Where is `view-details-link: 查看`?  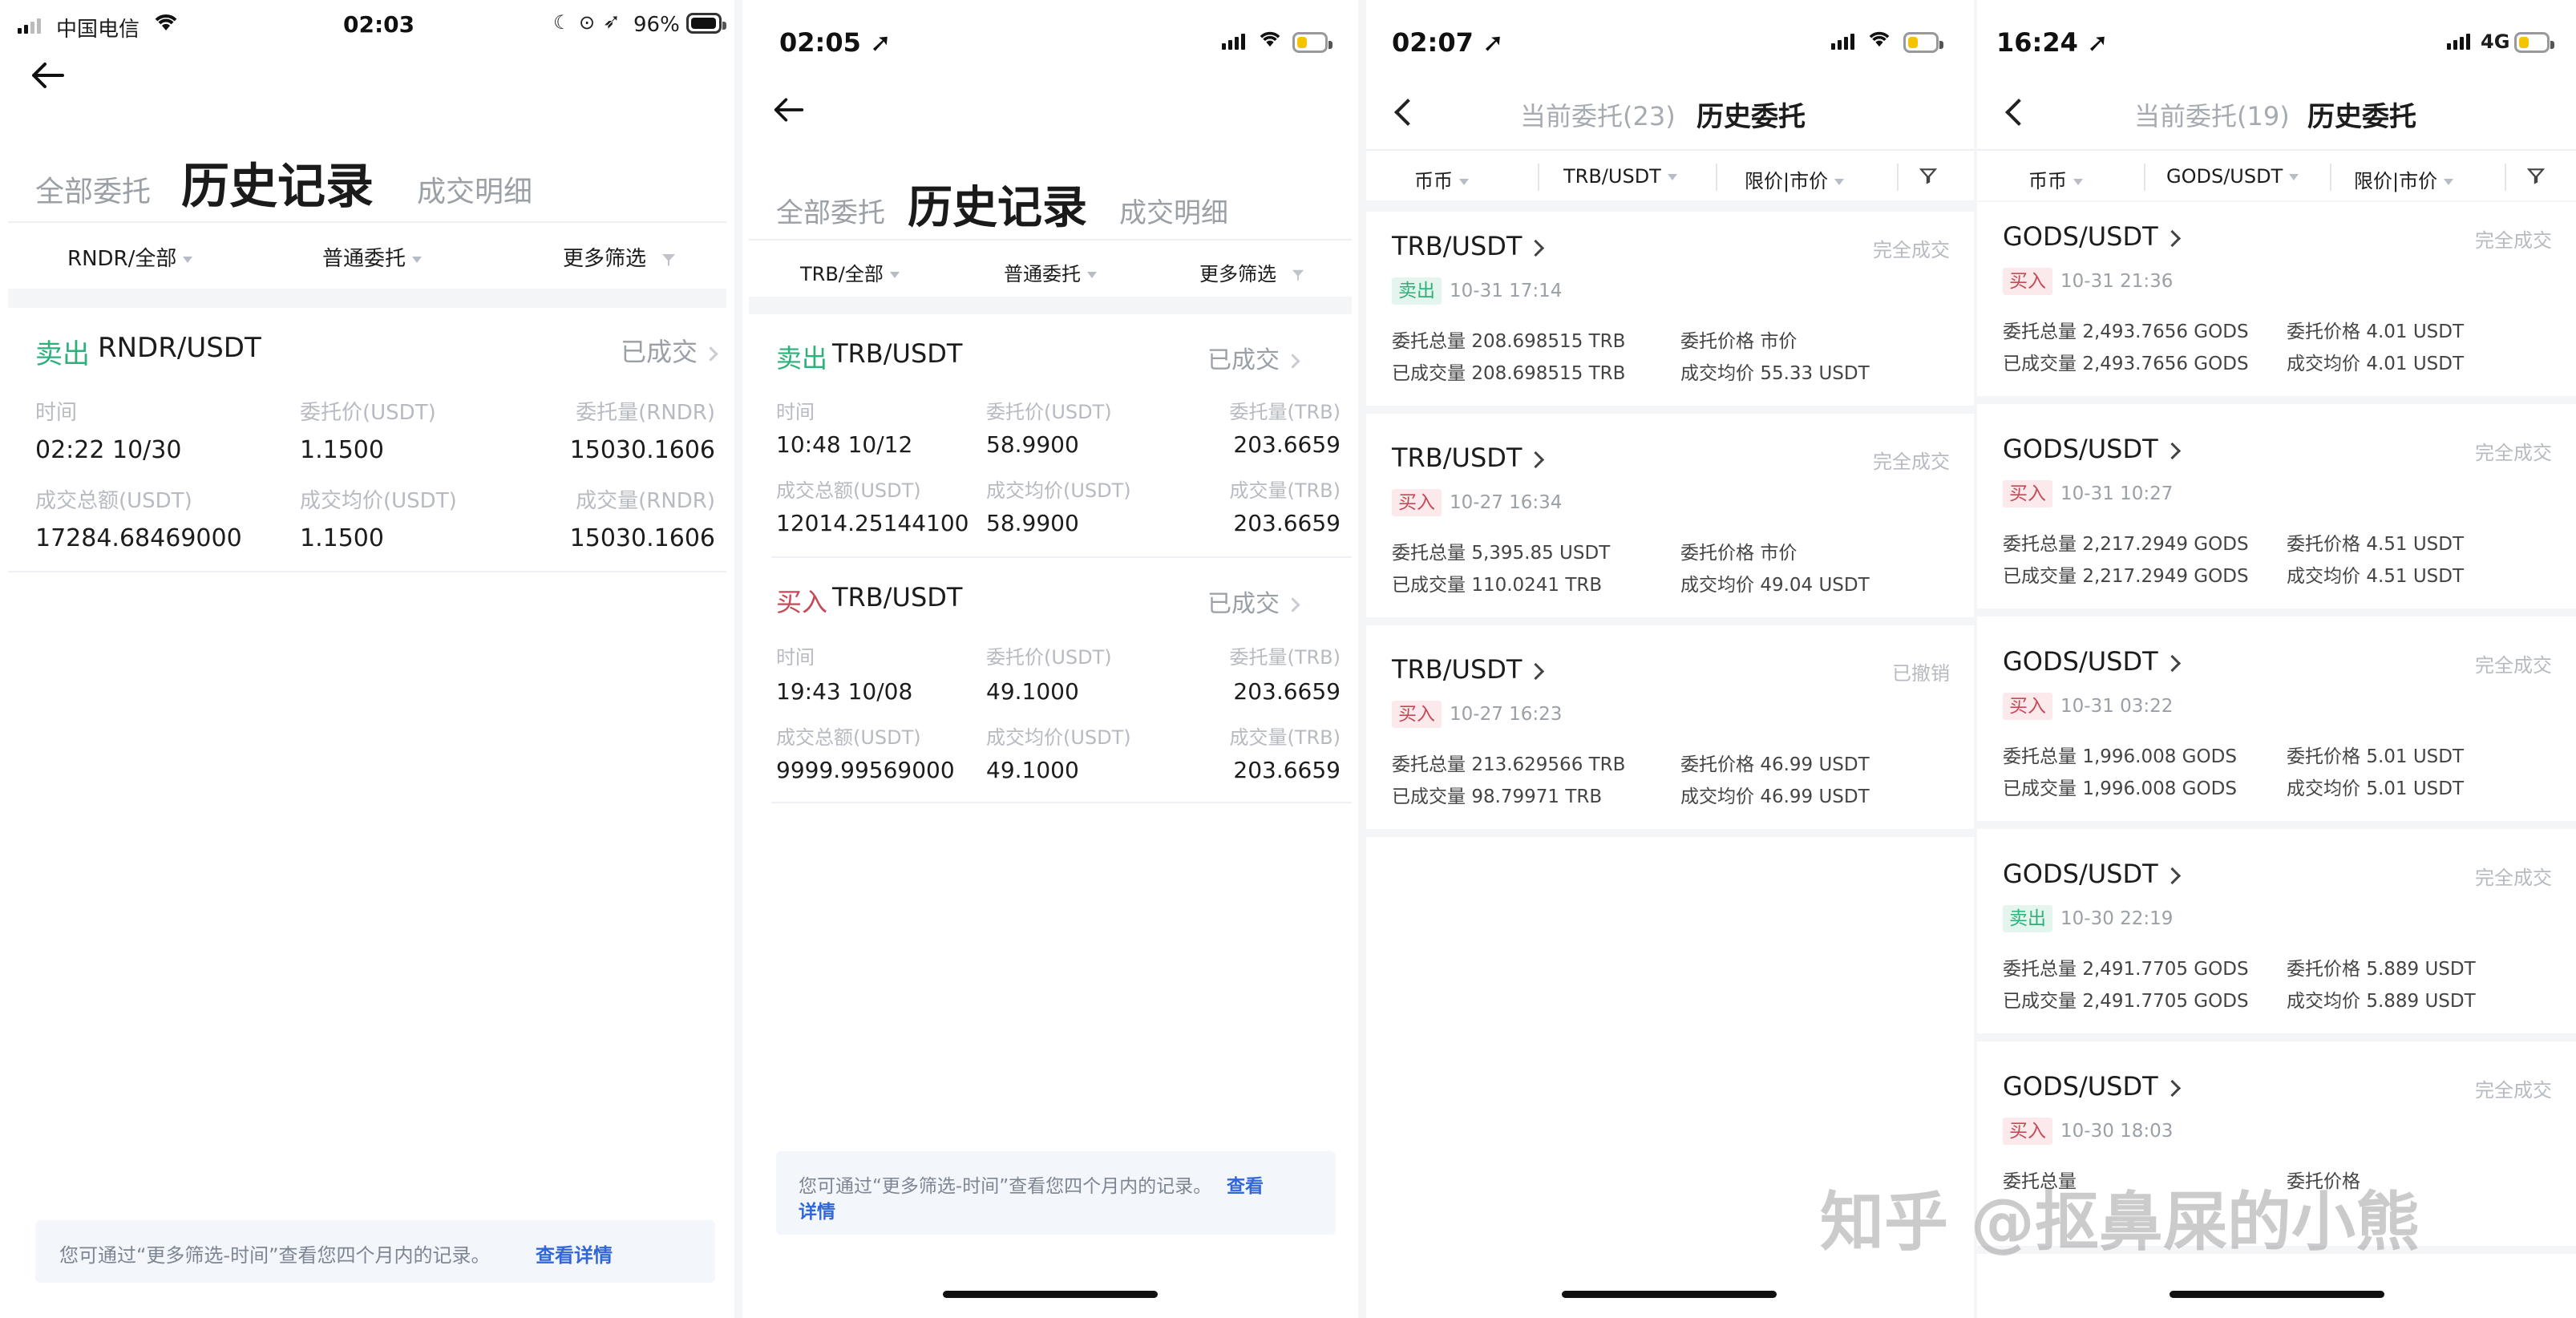 view-details-link: 查看 is located at coordinates (1245, 1184).